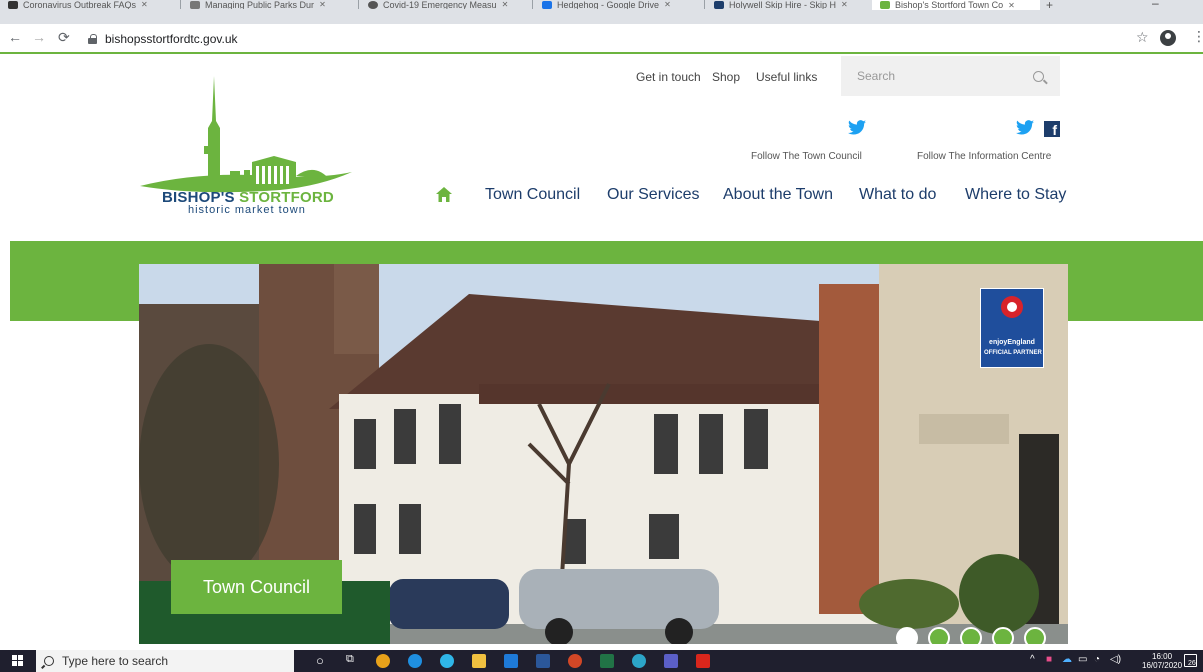  I want to click on browser-tab: Coronavirus Outbreak FAQs ✕, so click(89, 4).